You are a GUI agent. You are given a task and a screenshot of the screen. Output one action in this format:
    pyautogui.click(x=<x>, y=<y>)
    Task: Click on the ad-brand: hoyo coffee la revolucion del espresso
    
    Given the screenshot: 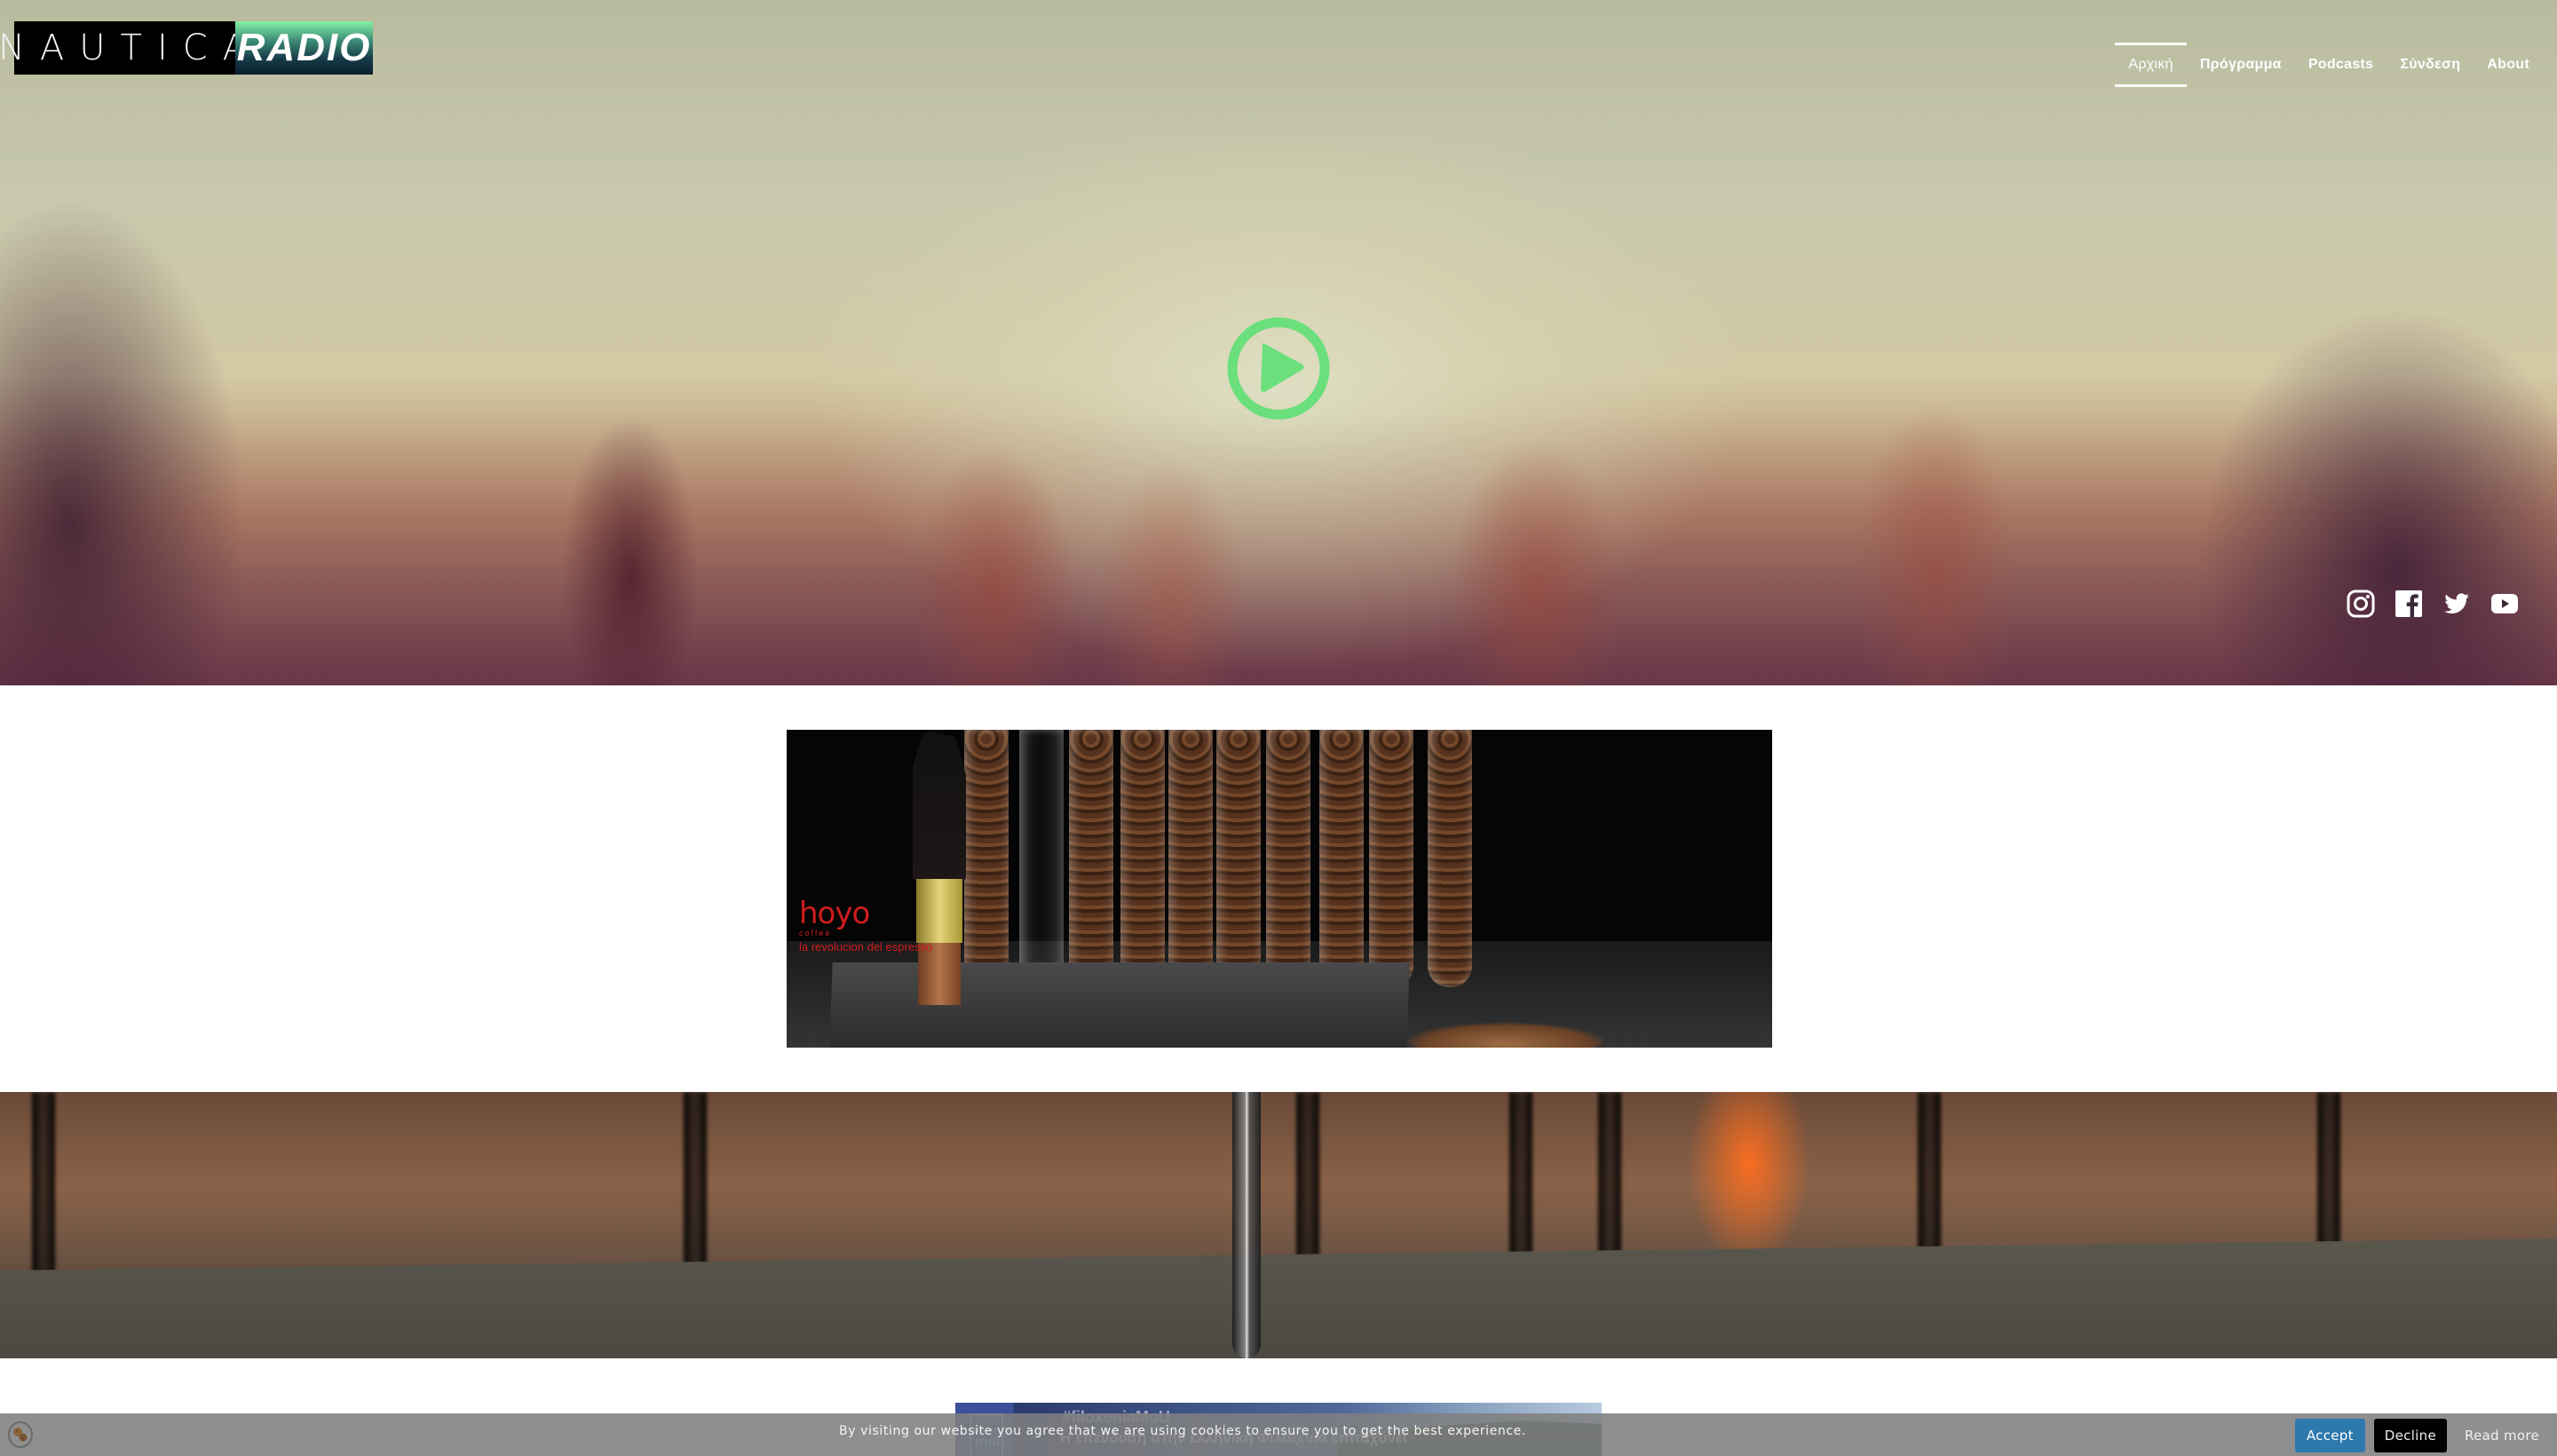 What is the action you would take?
    pyautogui.click(x=865, y=926)
    